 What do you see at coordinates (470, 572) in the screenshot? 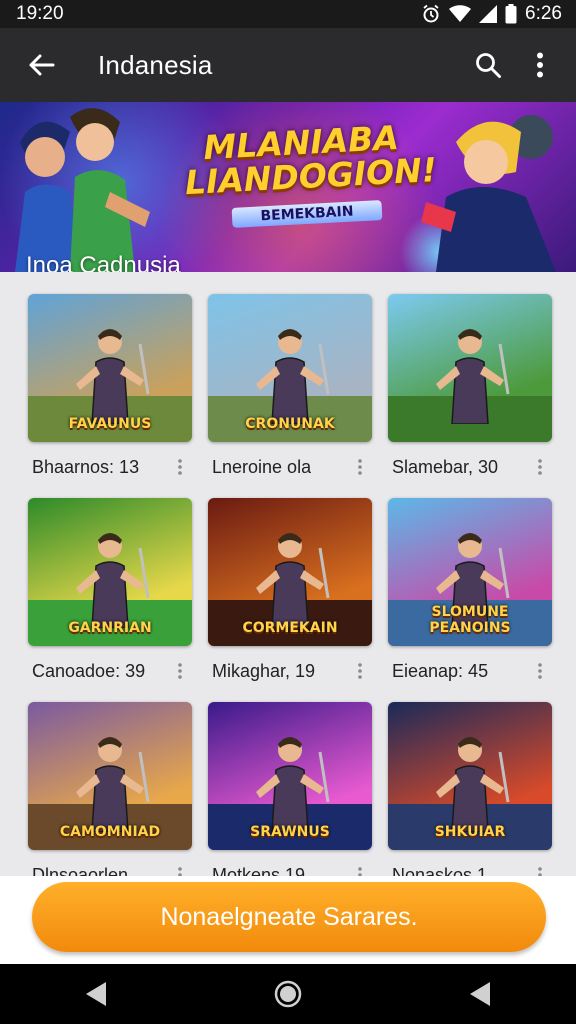
I see `game-thumbnail: SLOMUNE PEANOINS` at bounding box center [470, 572].